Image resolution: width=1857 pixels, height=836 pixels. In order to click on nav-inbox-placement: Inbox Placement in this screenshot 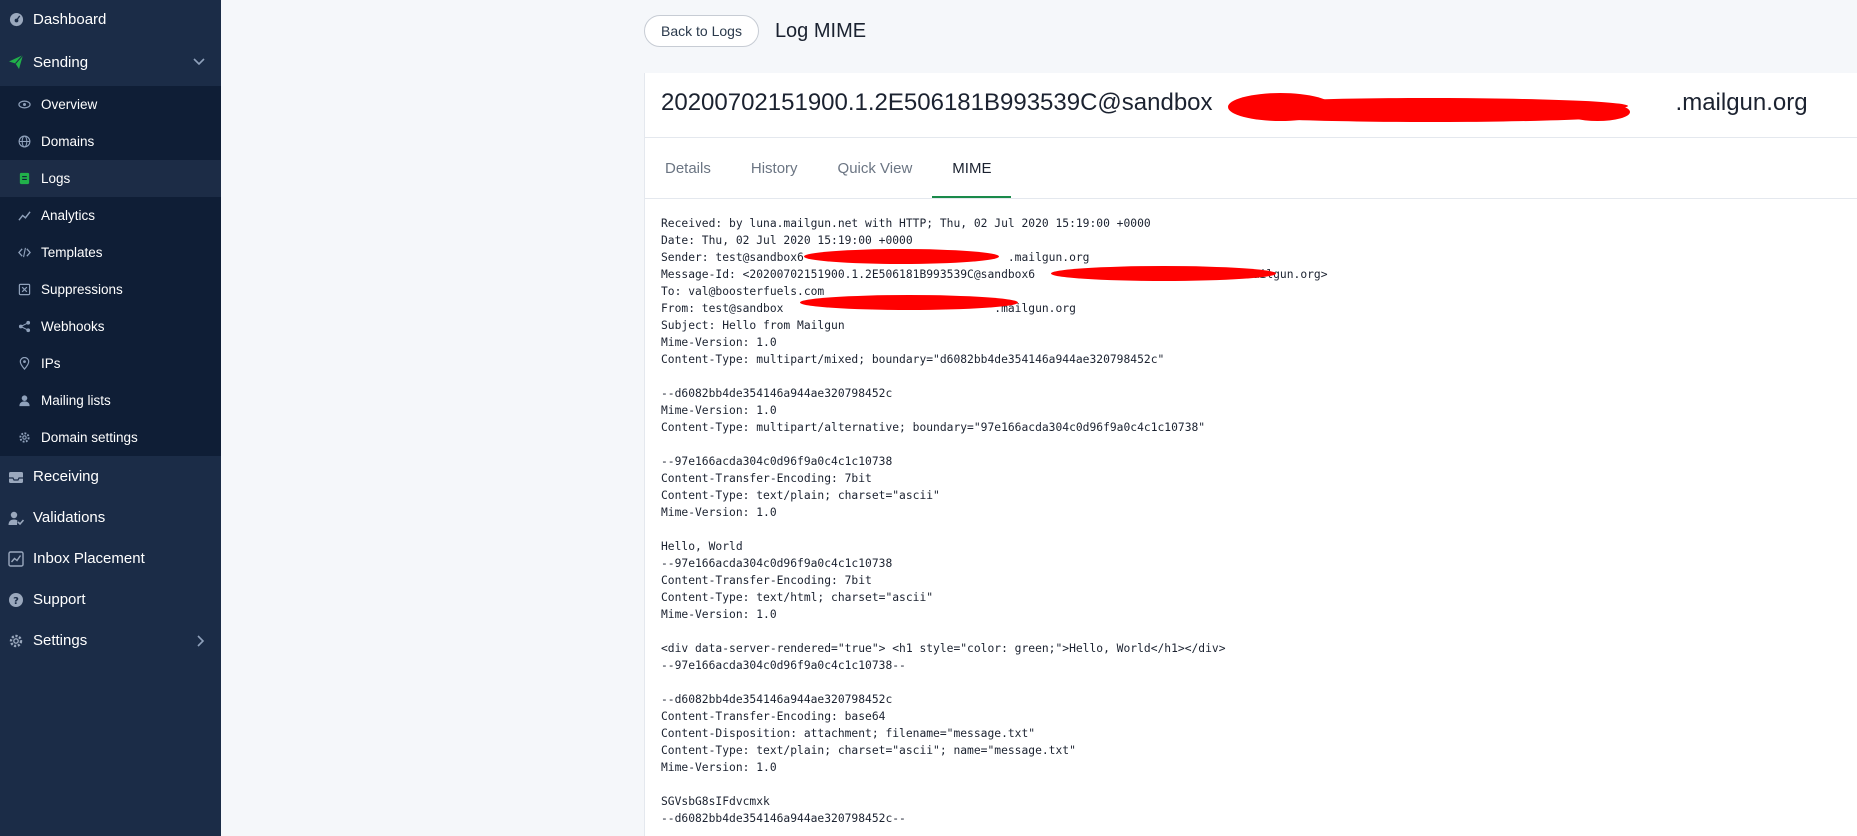, I will do `click(110, 558)`.